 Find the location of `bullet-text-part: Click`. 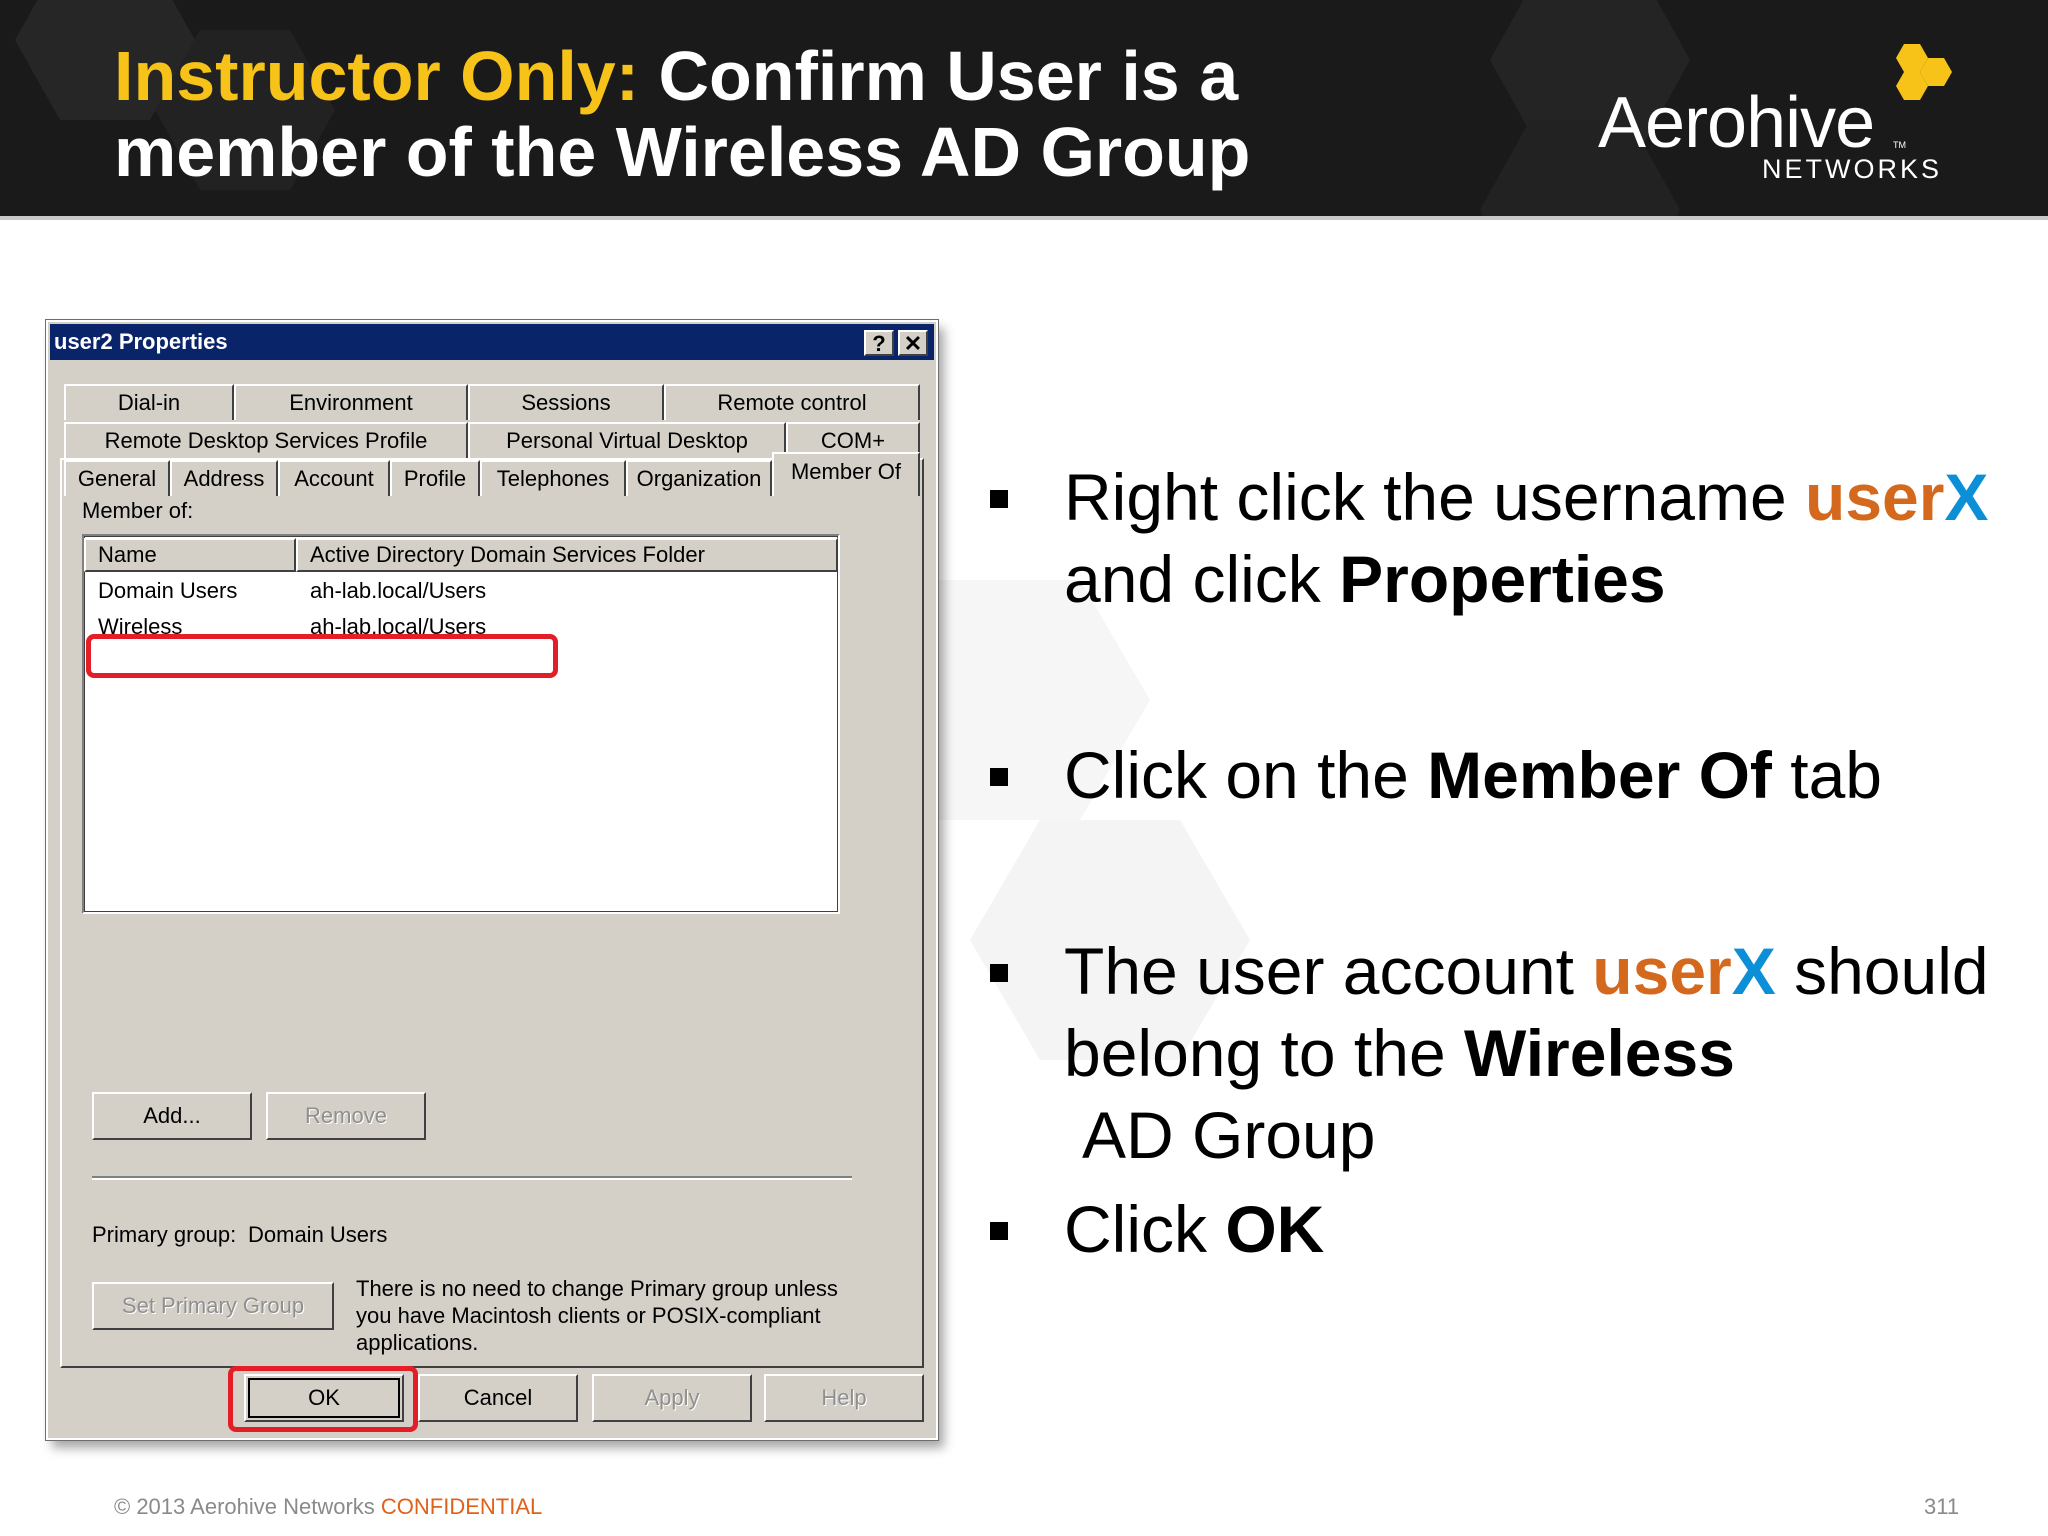

bullet-text-part: Click is located at coordinates (1145, 1229).